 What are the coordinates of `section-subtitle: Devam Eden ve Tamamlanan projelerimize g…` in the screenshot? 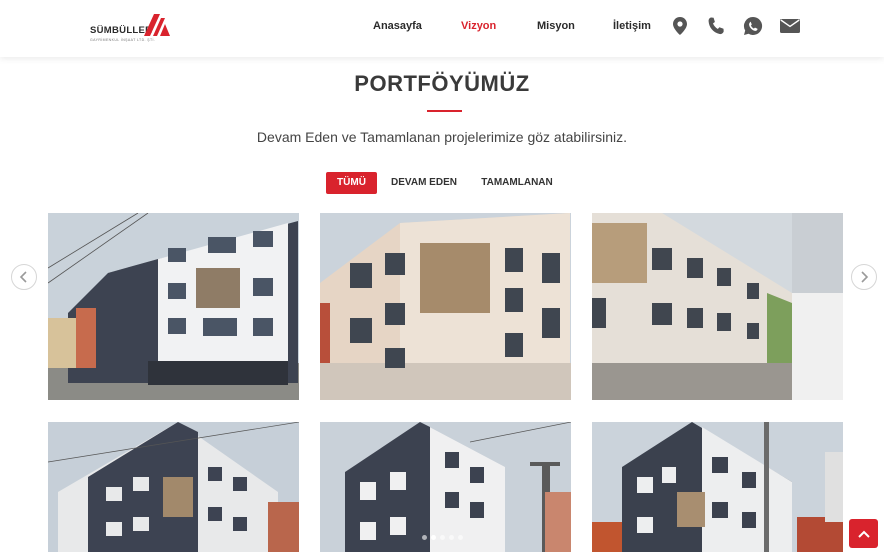 It's located at (442, 137).